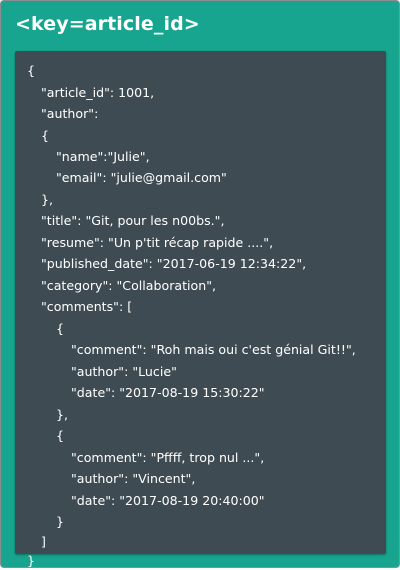 This screenshot has width=400, height=570. I want to click on code-line-7: },, so click(47, 199).